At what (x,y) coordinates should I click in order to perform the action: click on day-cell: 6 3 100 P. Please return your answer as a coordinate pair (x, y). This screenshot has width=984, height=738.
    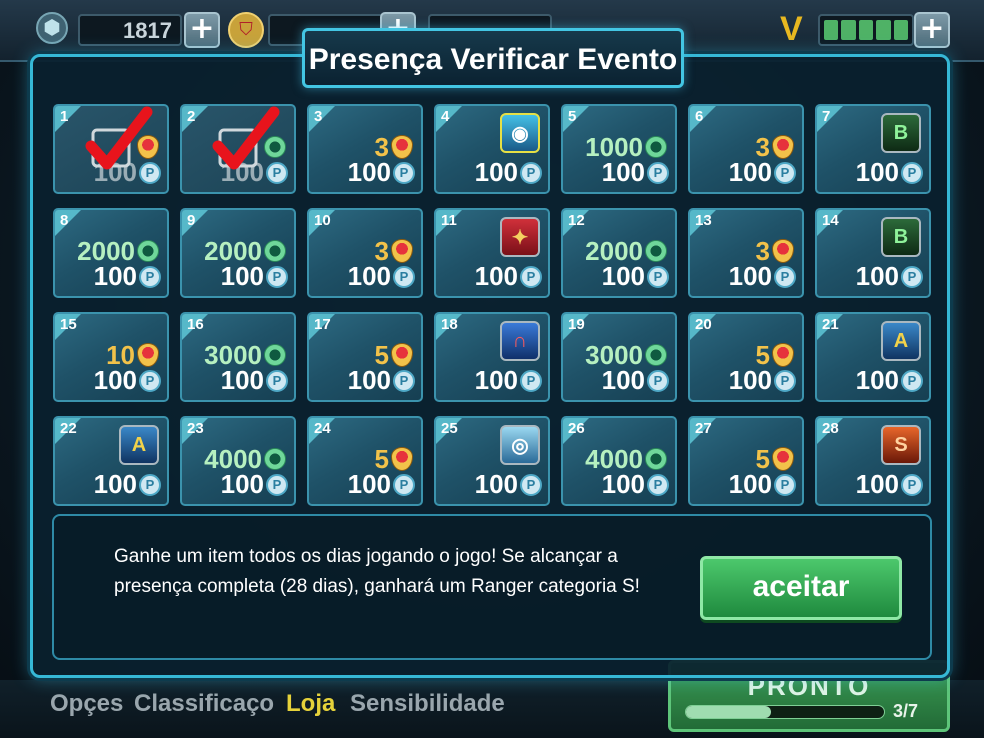
    Looking at the image, I should click on (746, 149).